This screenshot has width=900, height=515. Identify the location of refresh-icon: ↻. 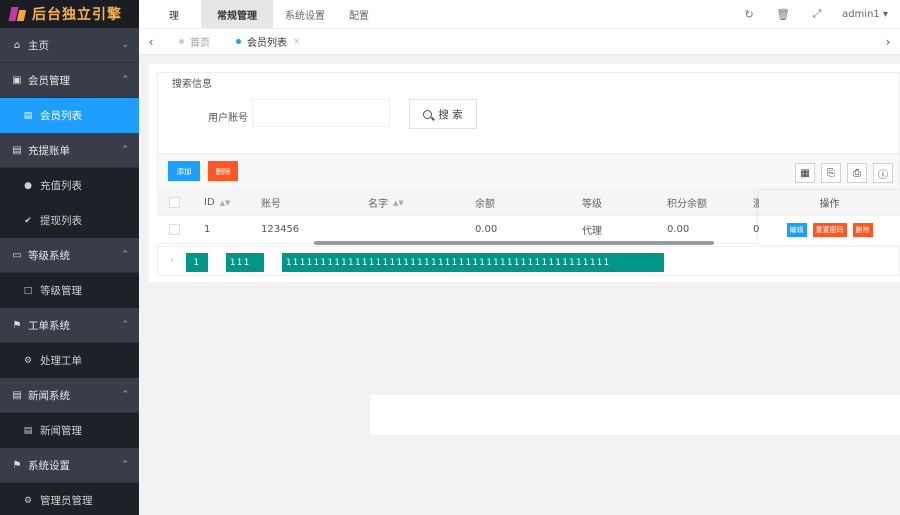
(749, 14).